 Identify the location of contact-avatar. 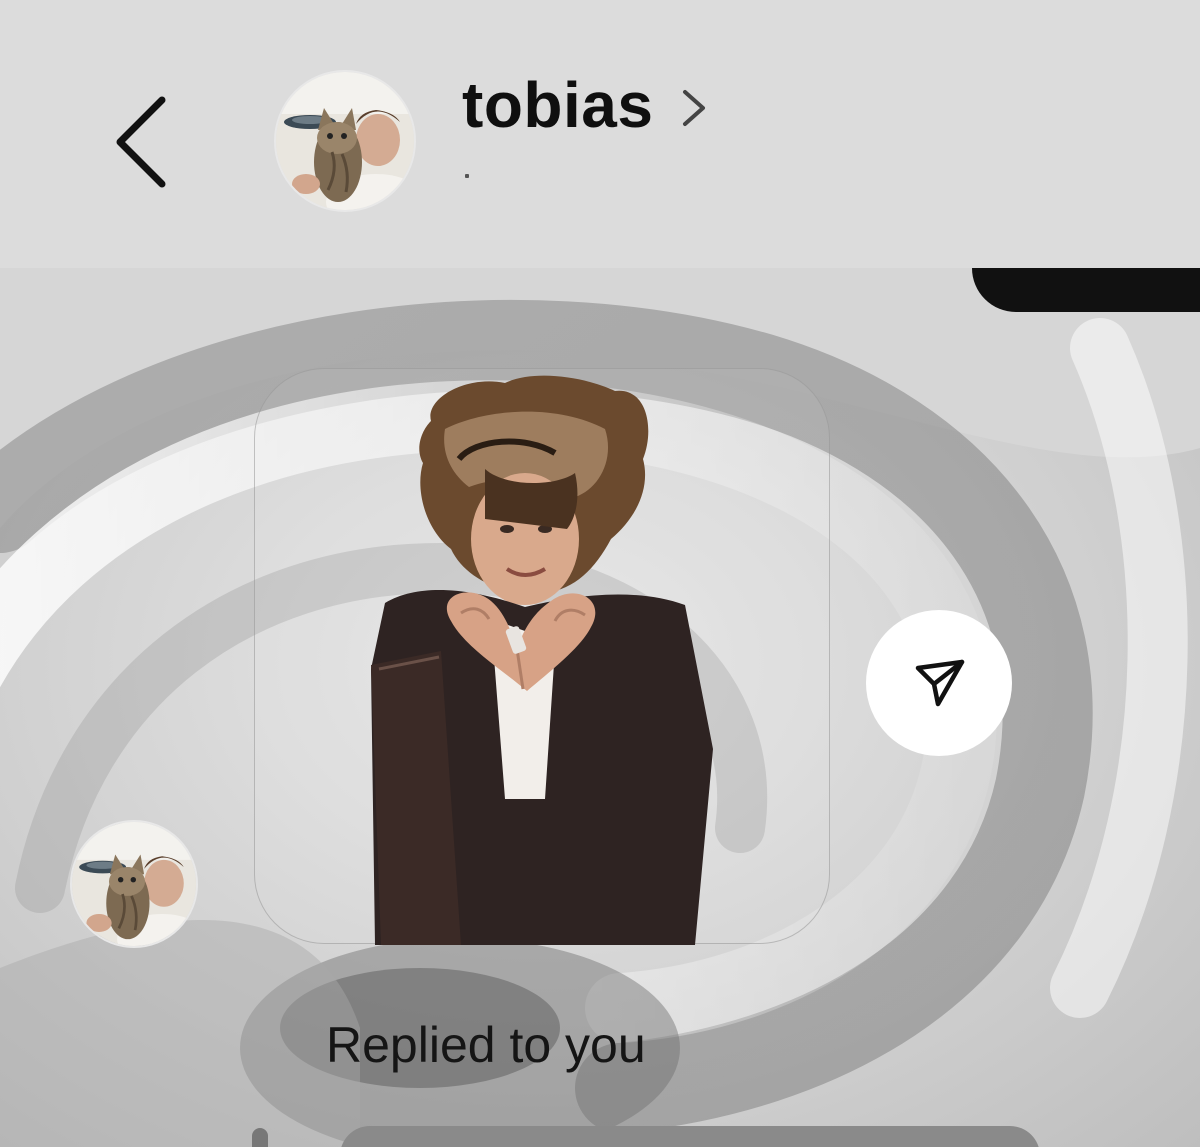
(345, 141).